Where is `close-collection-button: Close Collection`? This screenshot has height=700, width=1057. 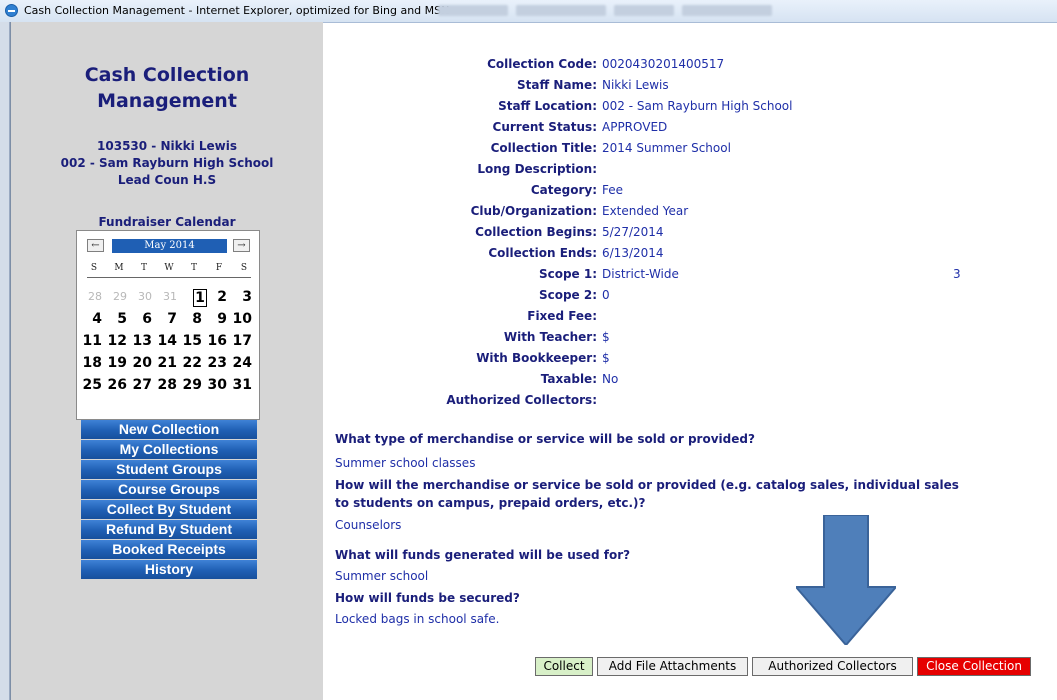
close-collection-button: Close Collection is located at coordinates (974, 666).